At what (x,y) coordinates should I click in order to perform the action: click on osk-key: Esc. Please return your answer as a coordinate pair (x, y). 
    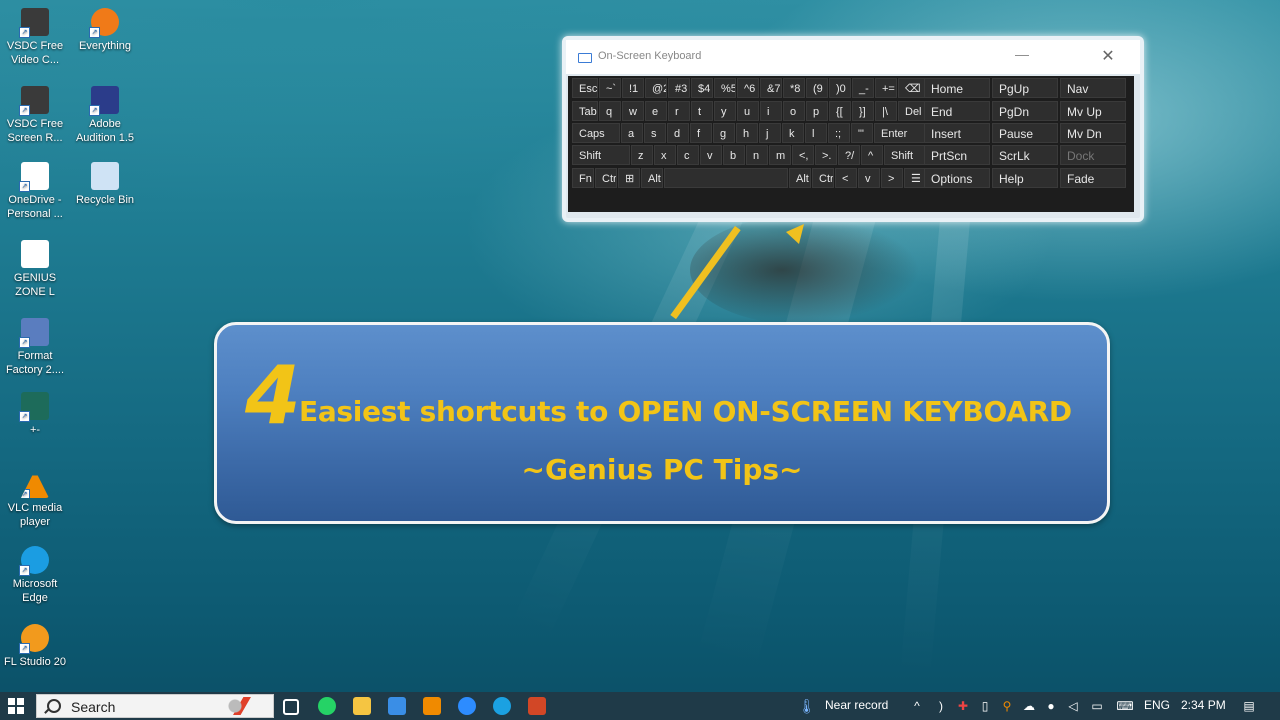
    Looking at the image, I should click on (585, 88).